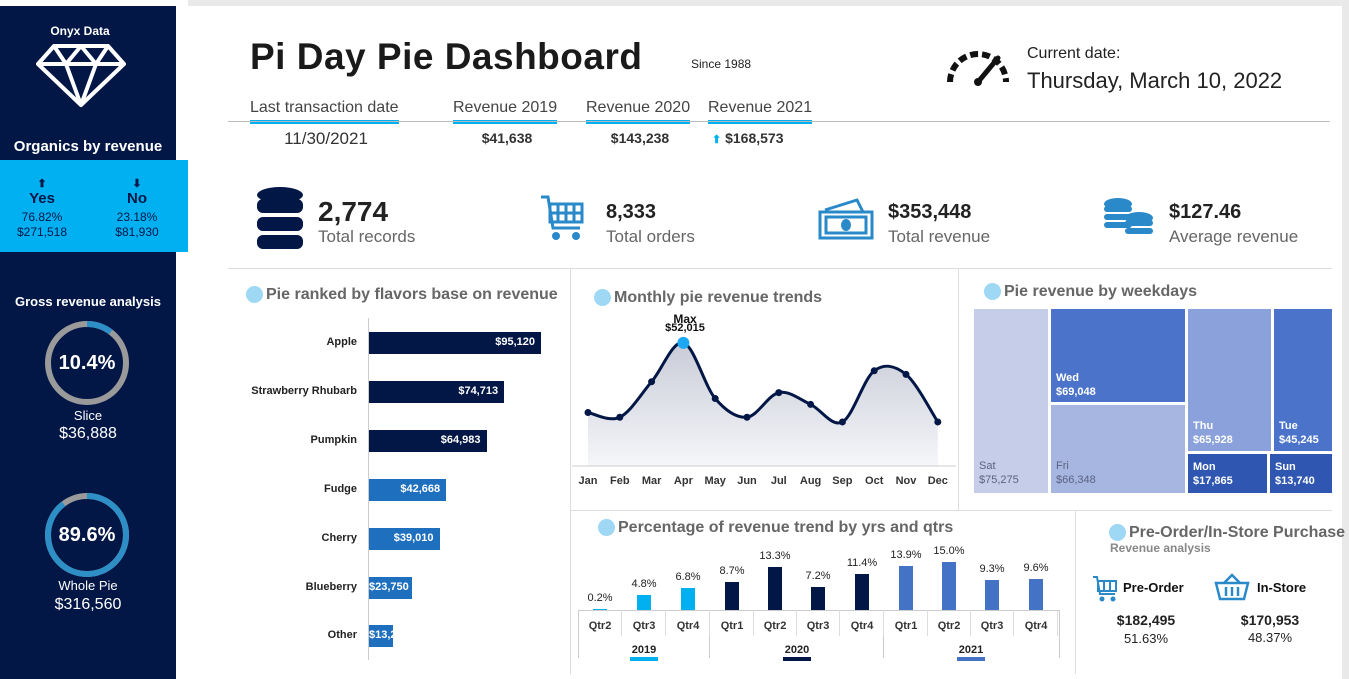 The width and height of the screenshot is (1349, 679). What do you see at coordinates (137, 198) in the screenshot?
I see `organics-no-label: No` at bounding box center [137, 198].